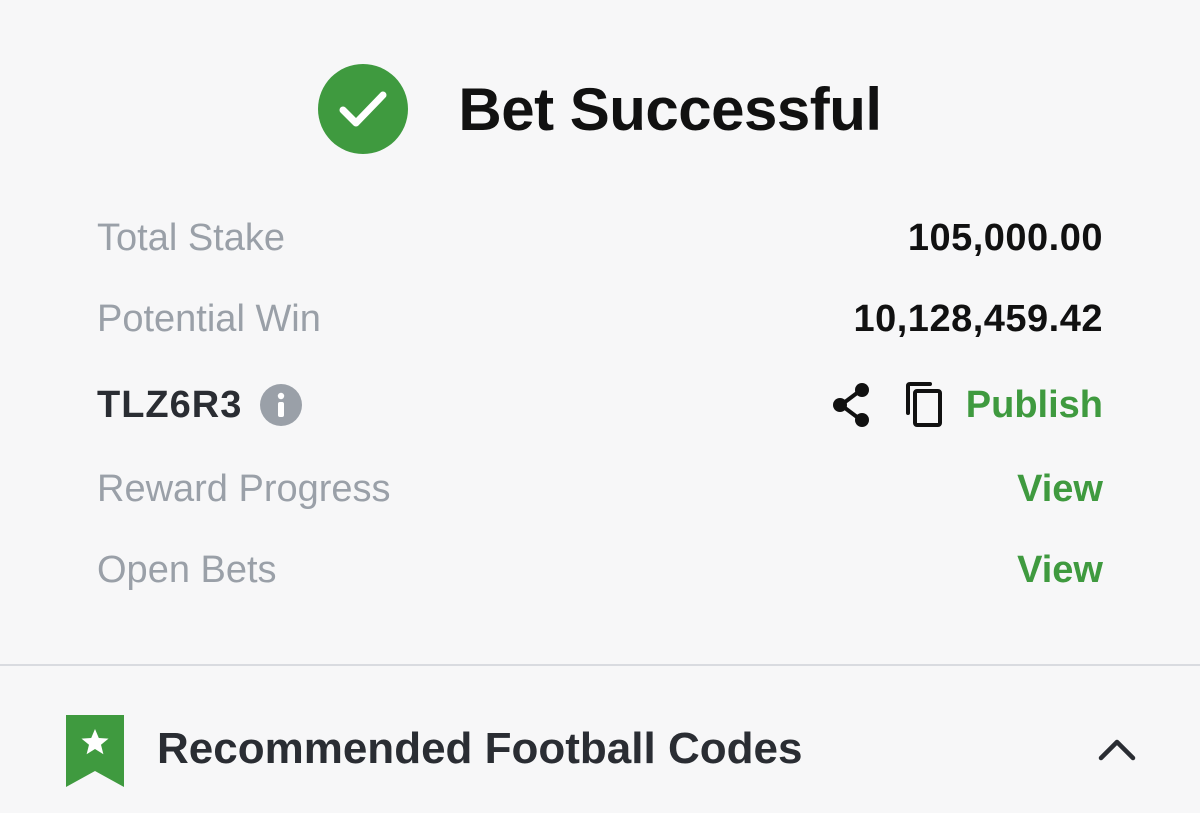 This screenshot has height=813, width=1200. Describe the element at coordinates (600, 489) in the screenshot. I see `reward-progress-row: Reward Progress View` at that location.